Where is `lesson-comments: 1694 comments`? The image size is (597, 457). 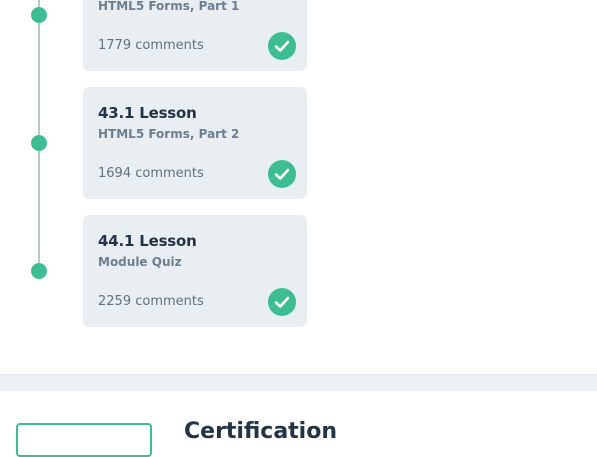 lesson-comments: 1694 comments is located at coordinates (151, 173).